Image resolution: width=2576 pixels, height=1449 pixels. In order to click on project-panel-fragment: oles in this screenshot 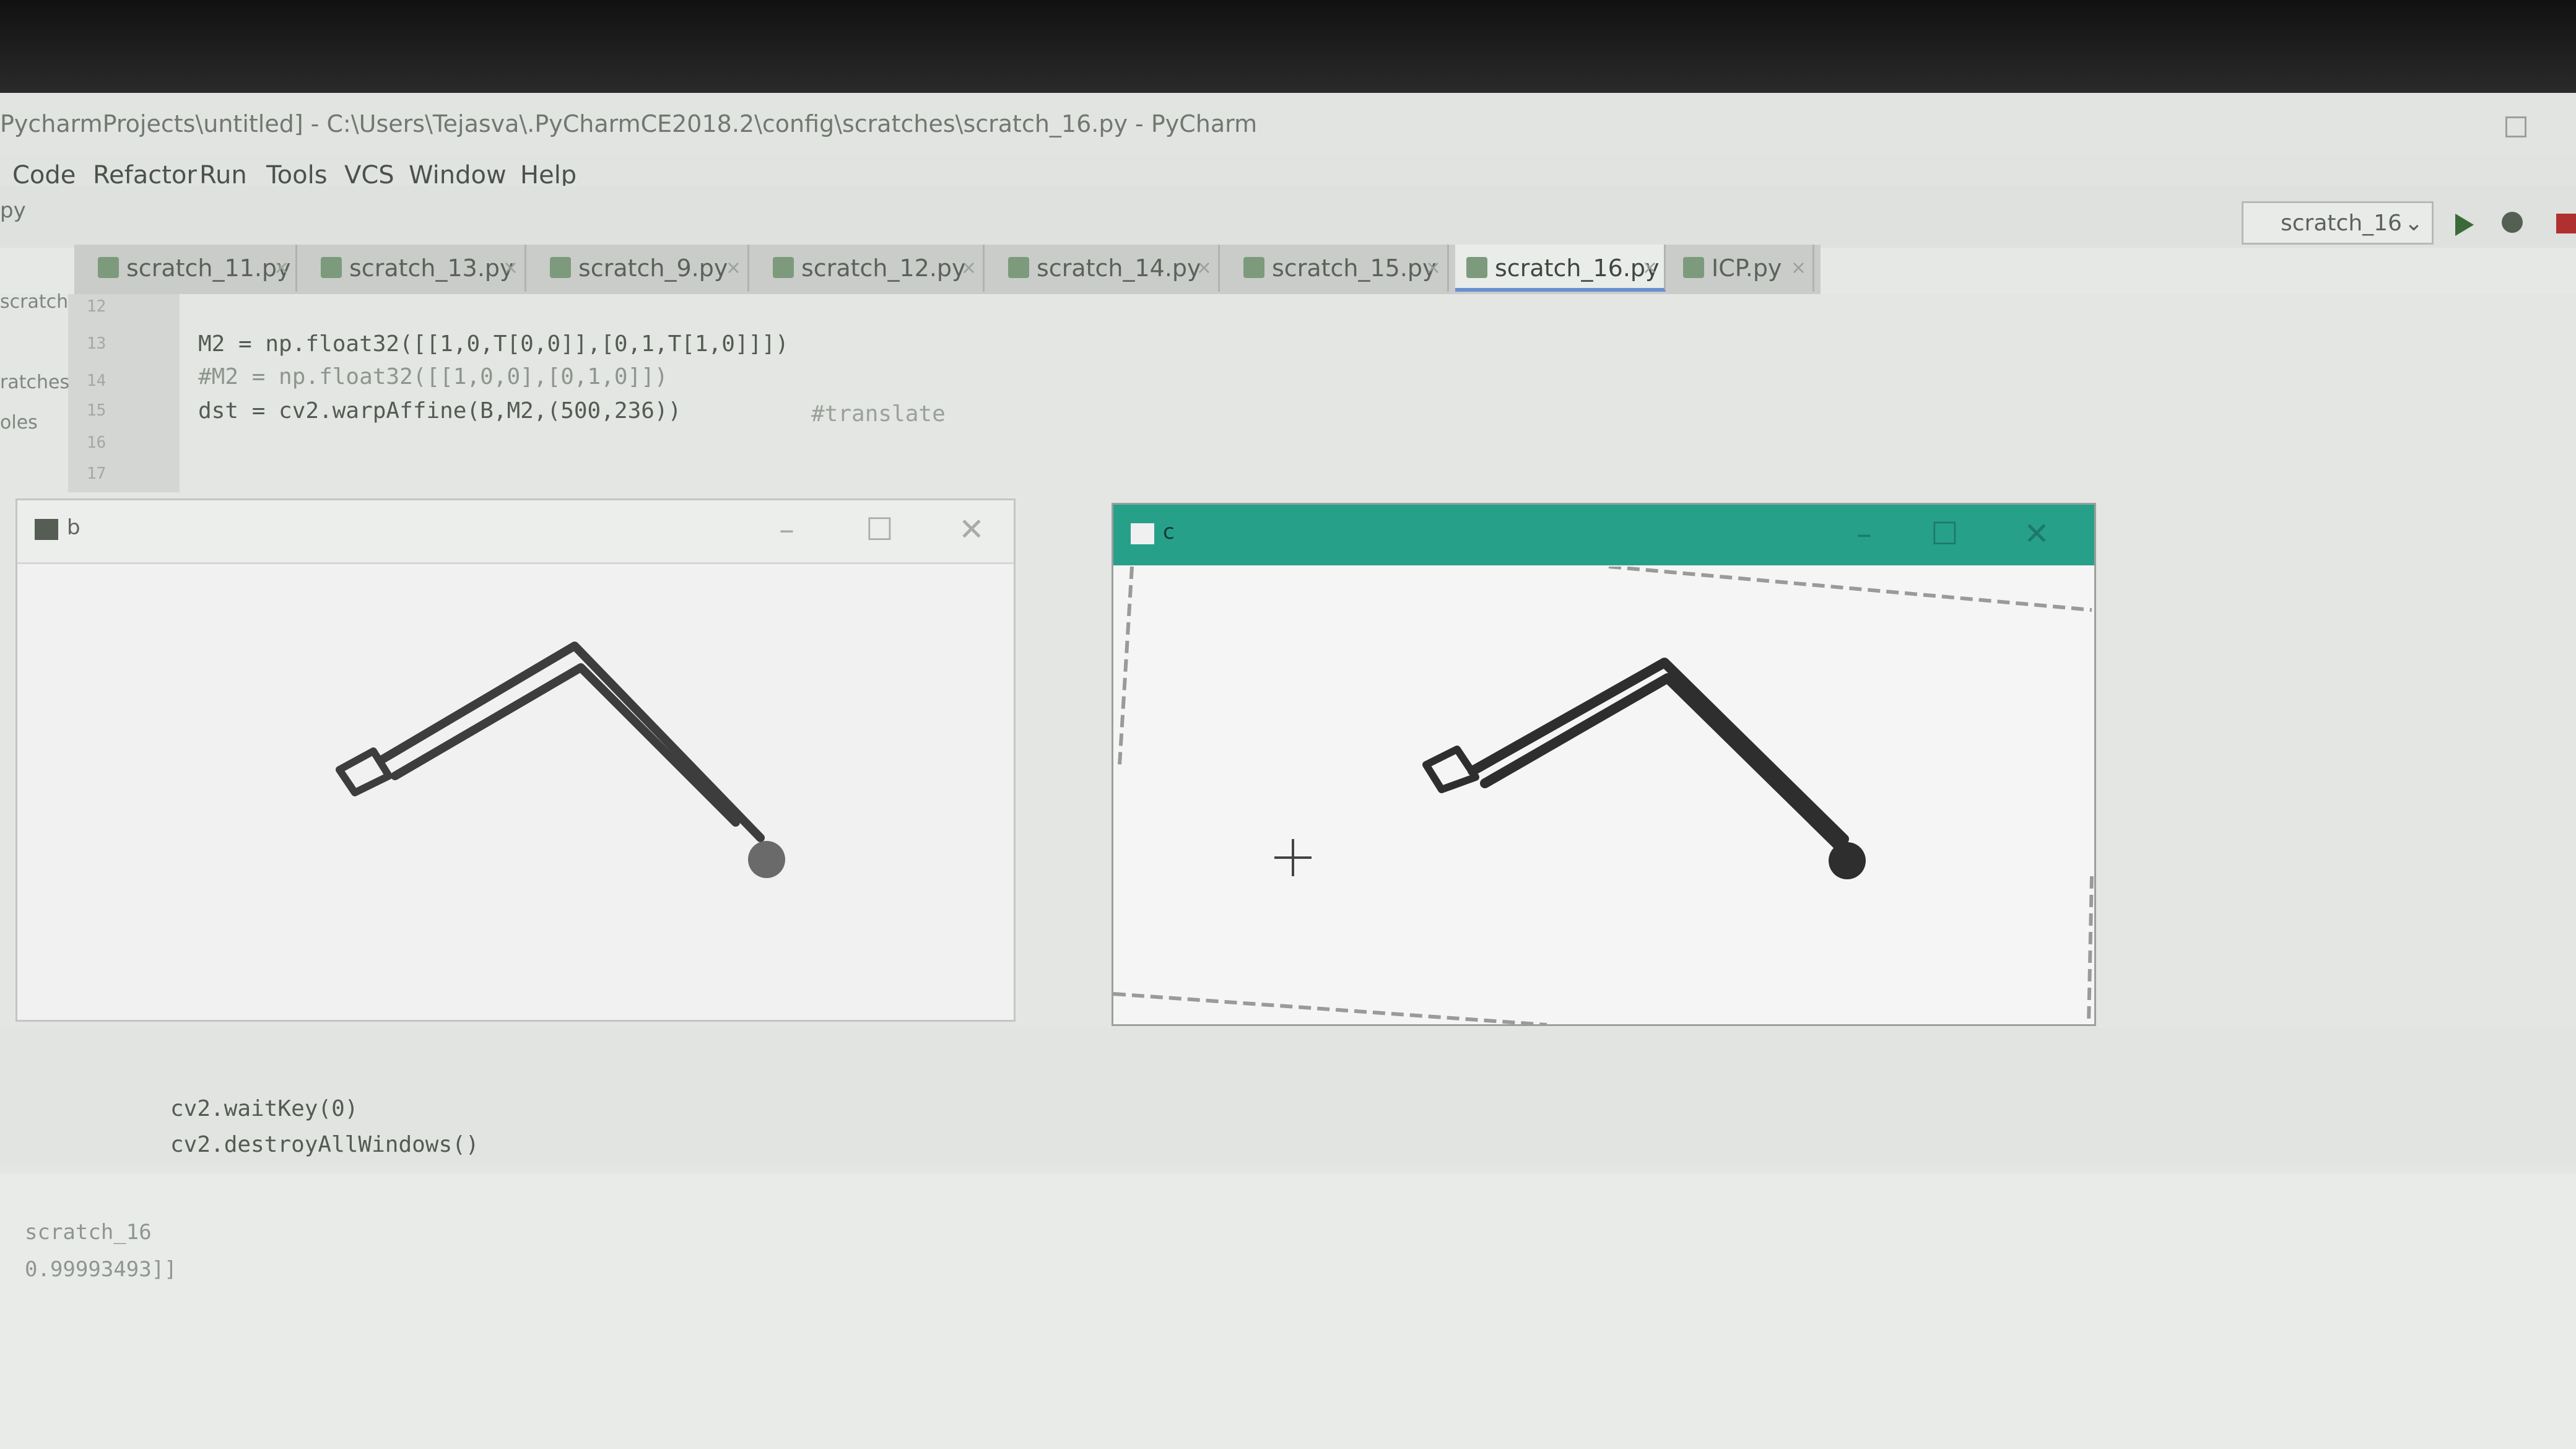, I will do `click(19, 422)`.